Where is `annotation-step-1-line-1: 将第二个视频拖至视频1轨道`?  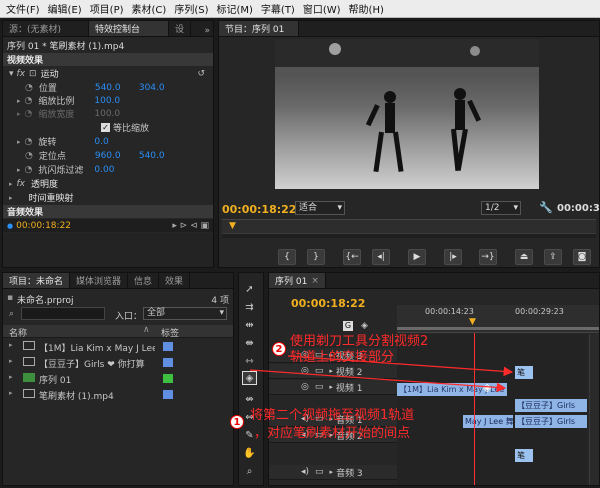 annotation-step-1-line-1: 将第二个视频拖至视频1轨道 is located at coordinates (332, 415).